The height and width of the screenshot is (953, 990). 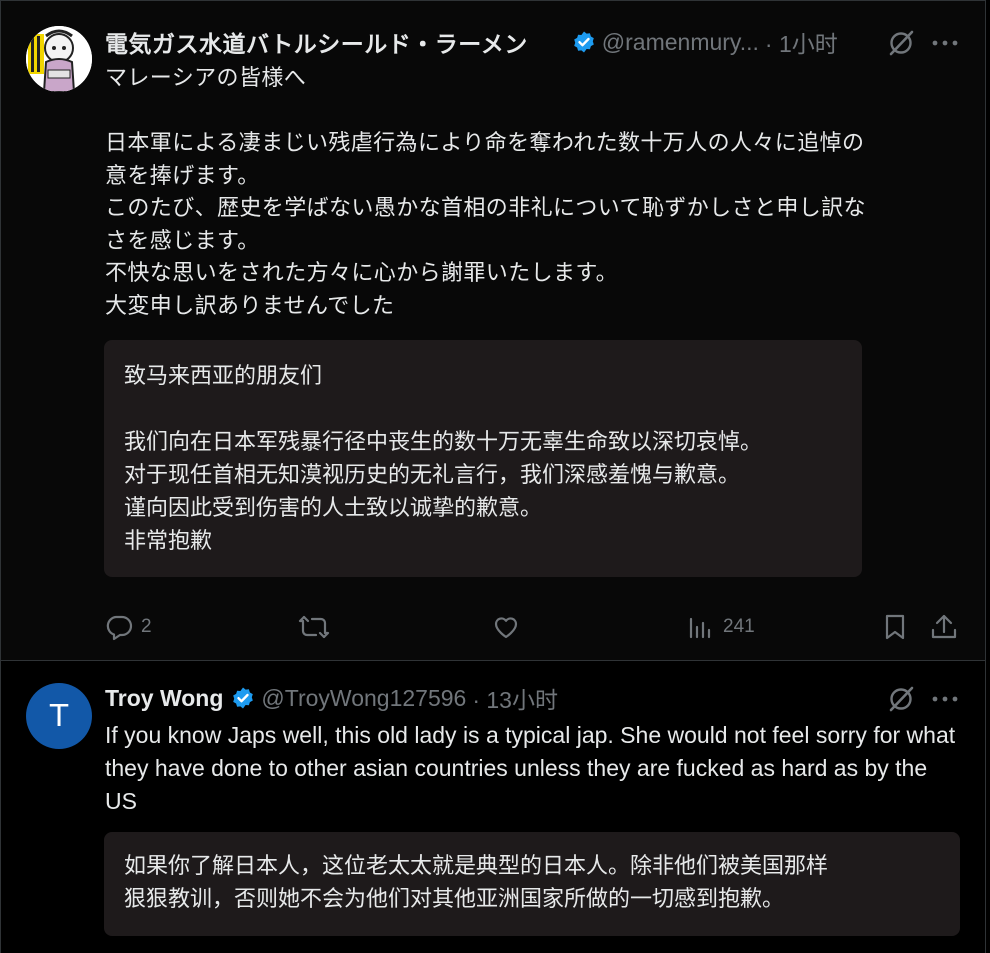 What do you see at coordinates (59, 59) in the screenshot?
I see `avatar` at bounding box center [59, 59].